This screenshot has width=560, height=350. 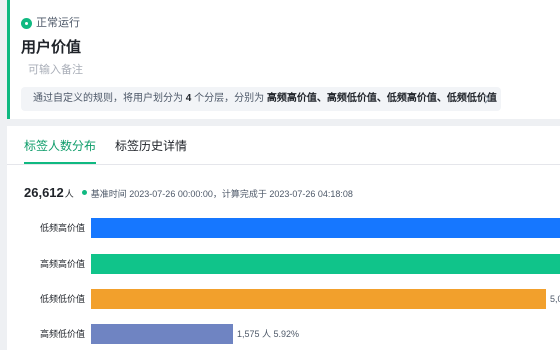 What do you see at coordinates (55, 70) in the screenshot?
I see `remark-input: 可输入备注` at bounding box center [55, 70].